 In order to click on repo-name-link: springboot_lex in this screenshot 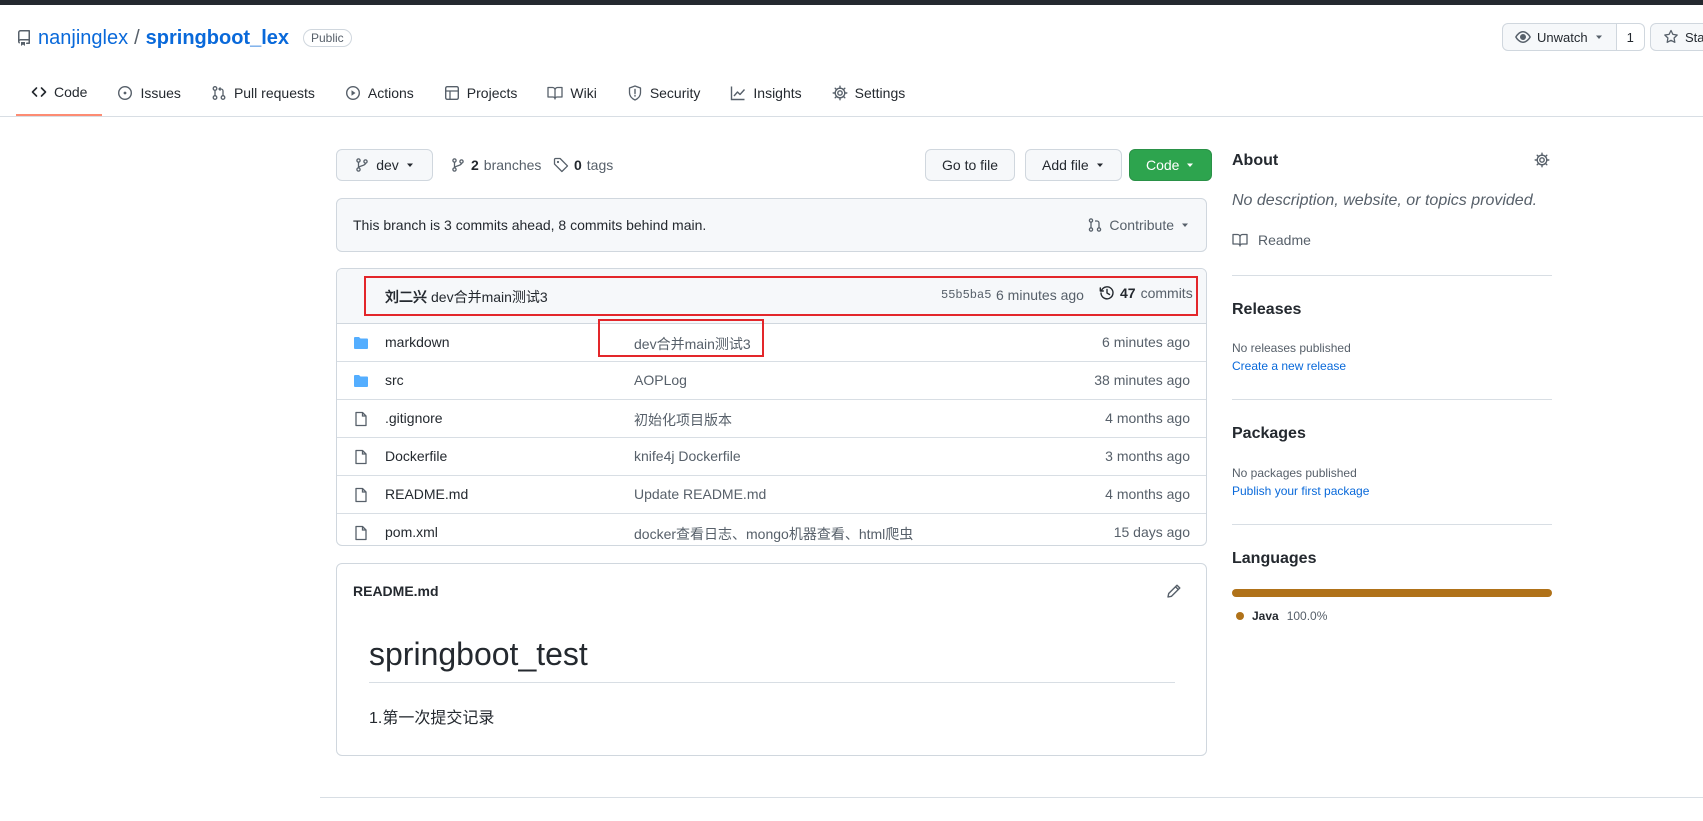, I will do `click(217, 38)`.